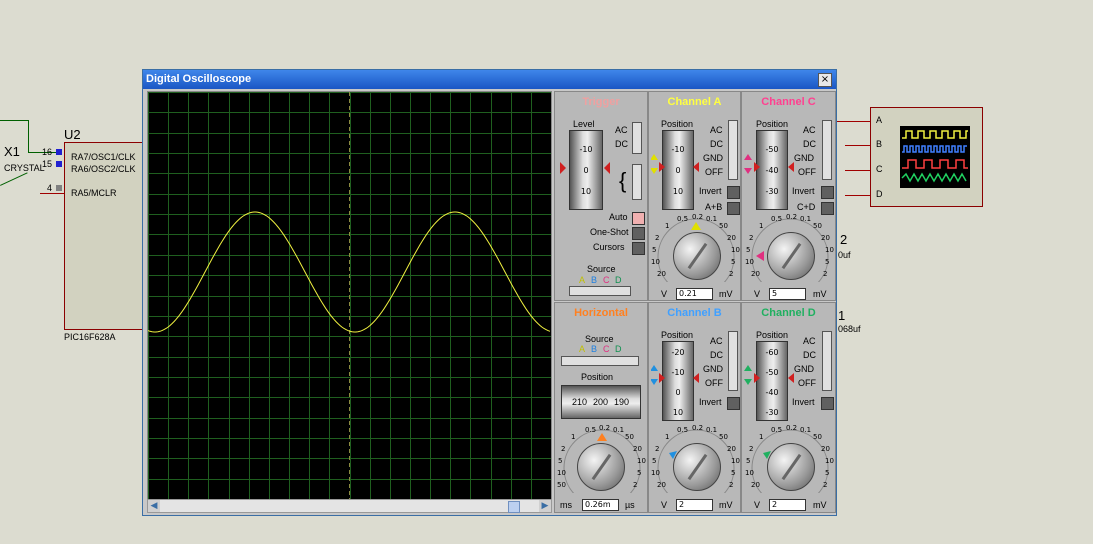  What do you see at coordinates (514, 507) in the screenshot?
I see `scroll-thumb` at bounding box center [514, 507].